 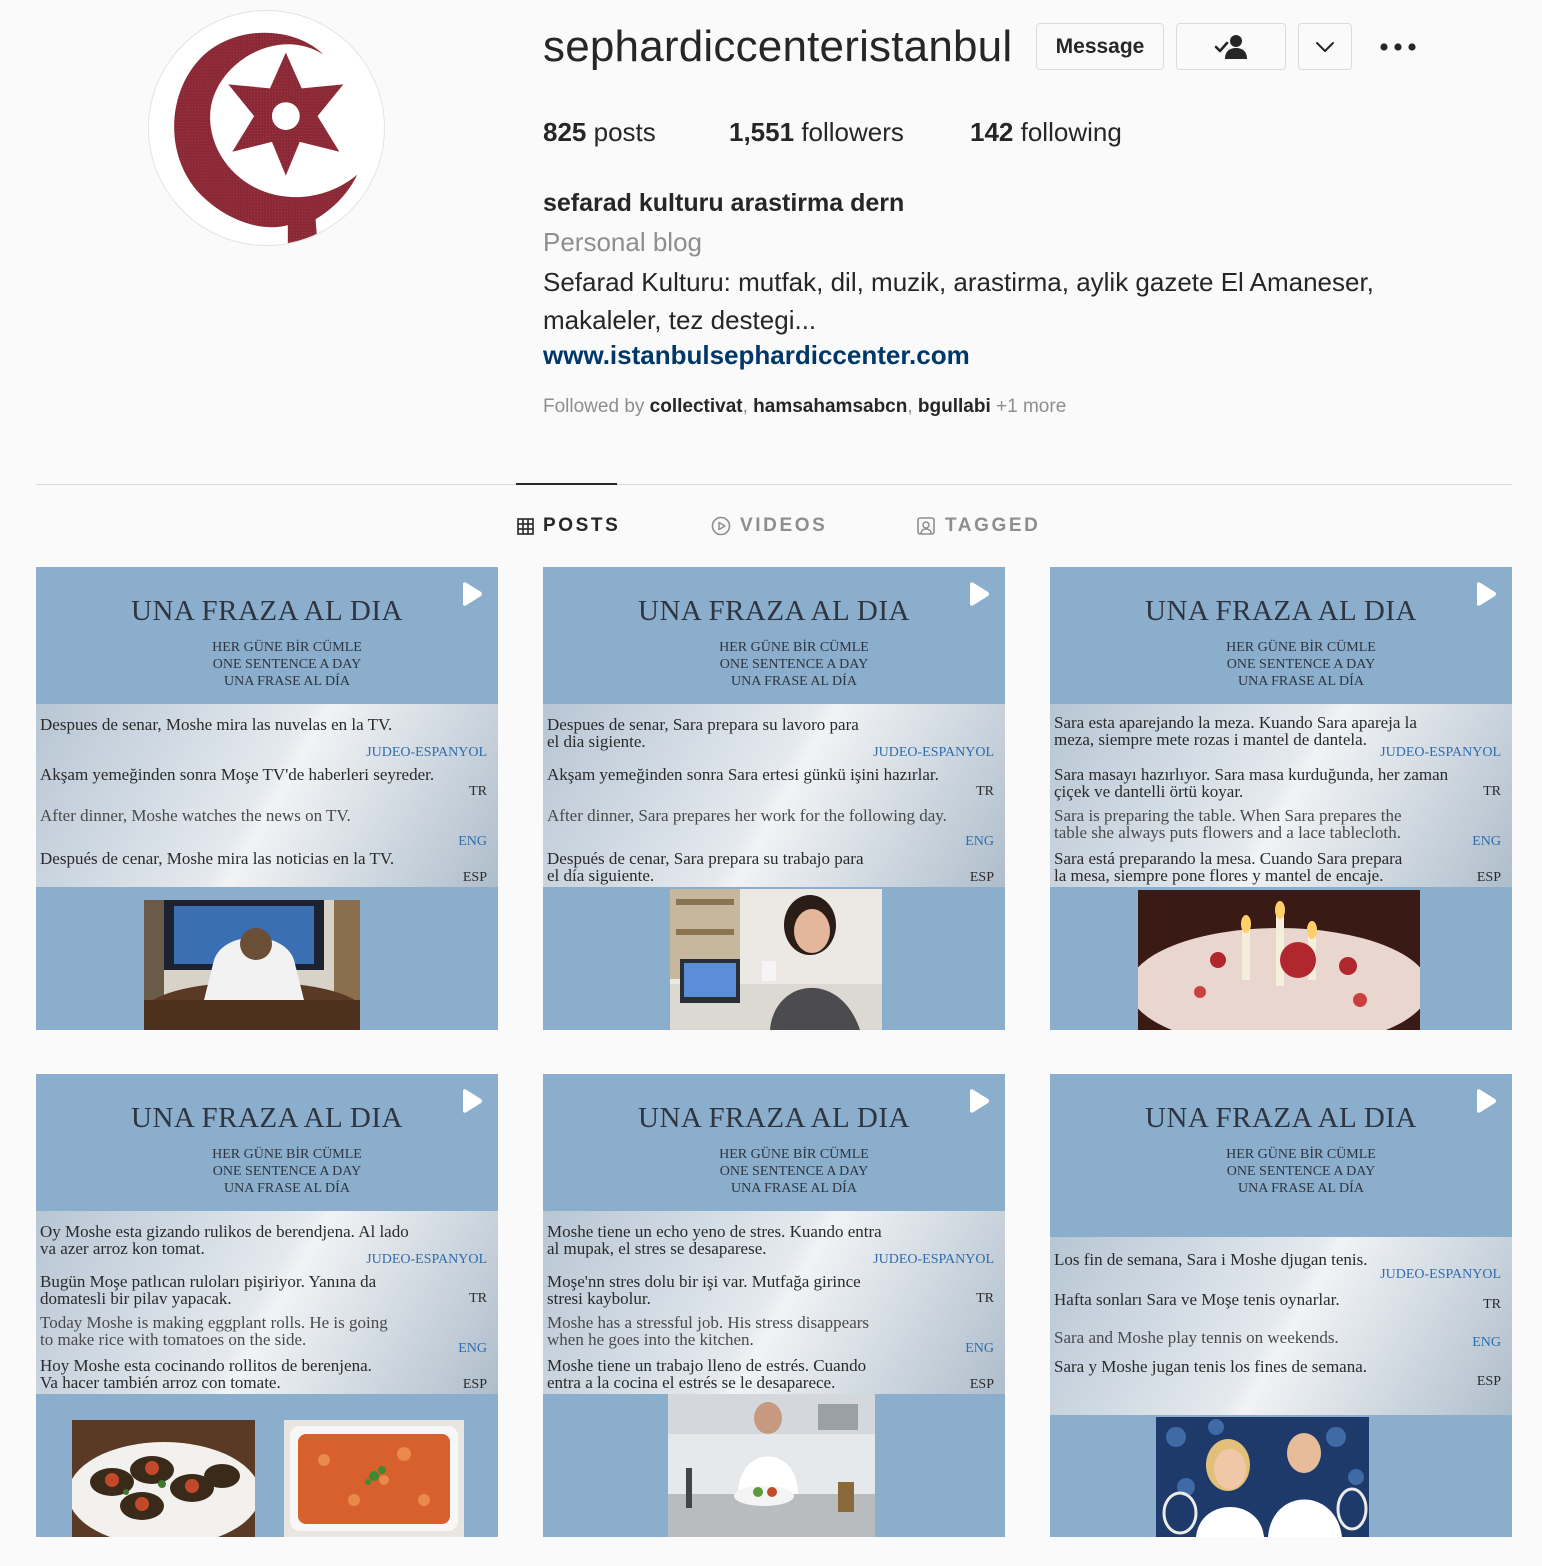 I want to click on post-photo-eggplant-rolls, so click(x=163, y=1478).